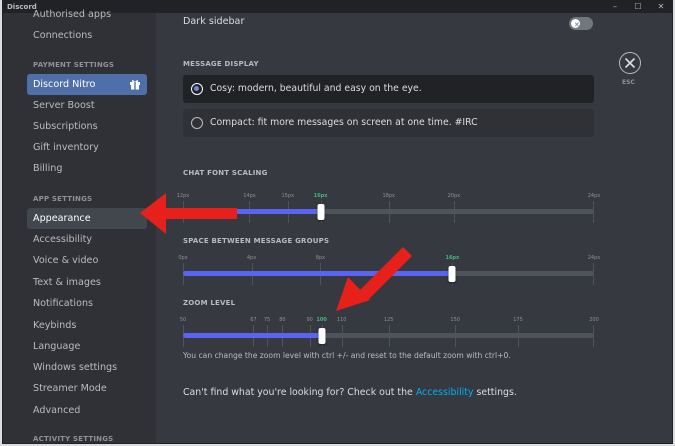 This screenshot has width=675, height=446. I want to click on payment-settings-header: PAYMENT SETTINGS, so click(74, 65).